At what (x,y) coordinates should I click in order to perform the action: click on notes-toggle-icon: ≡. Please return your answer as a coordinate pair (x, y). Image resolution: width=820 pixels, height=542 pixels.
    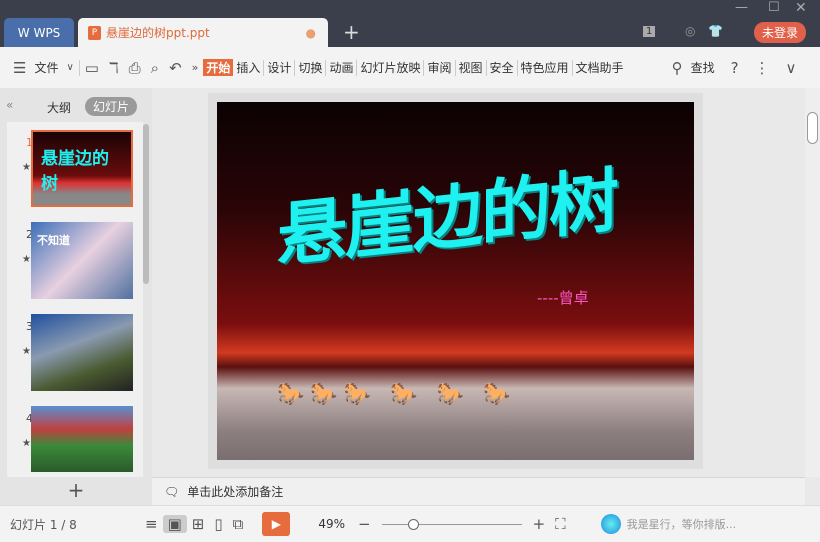
    Looking at the image, I should click on (151, 524).